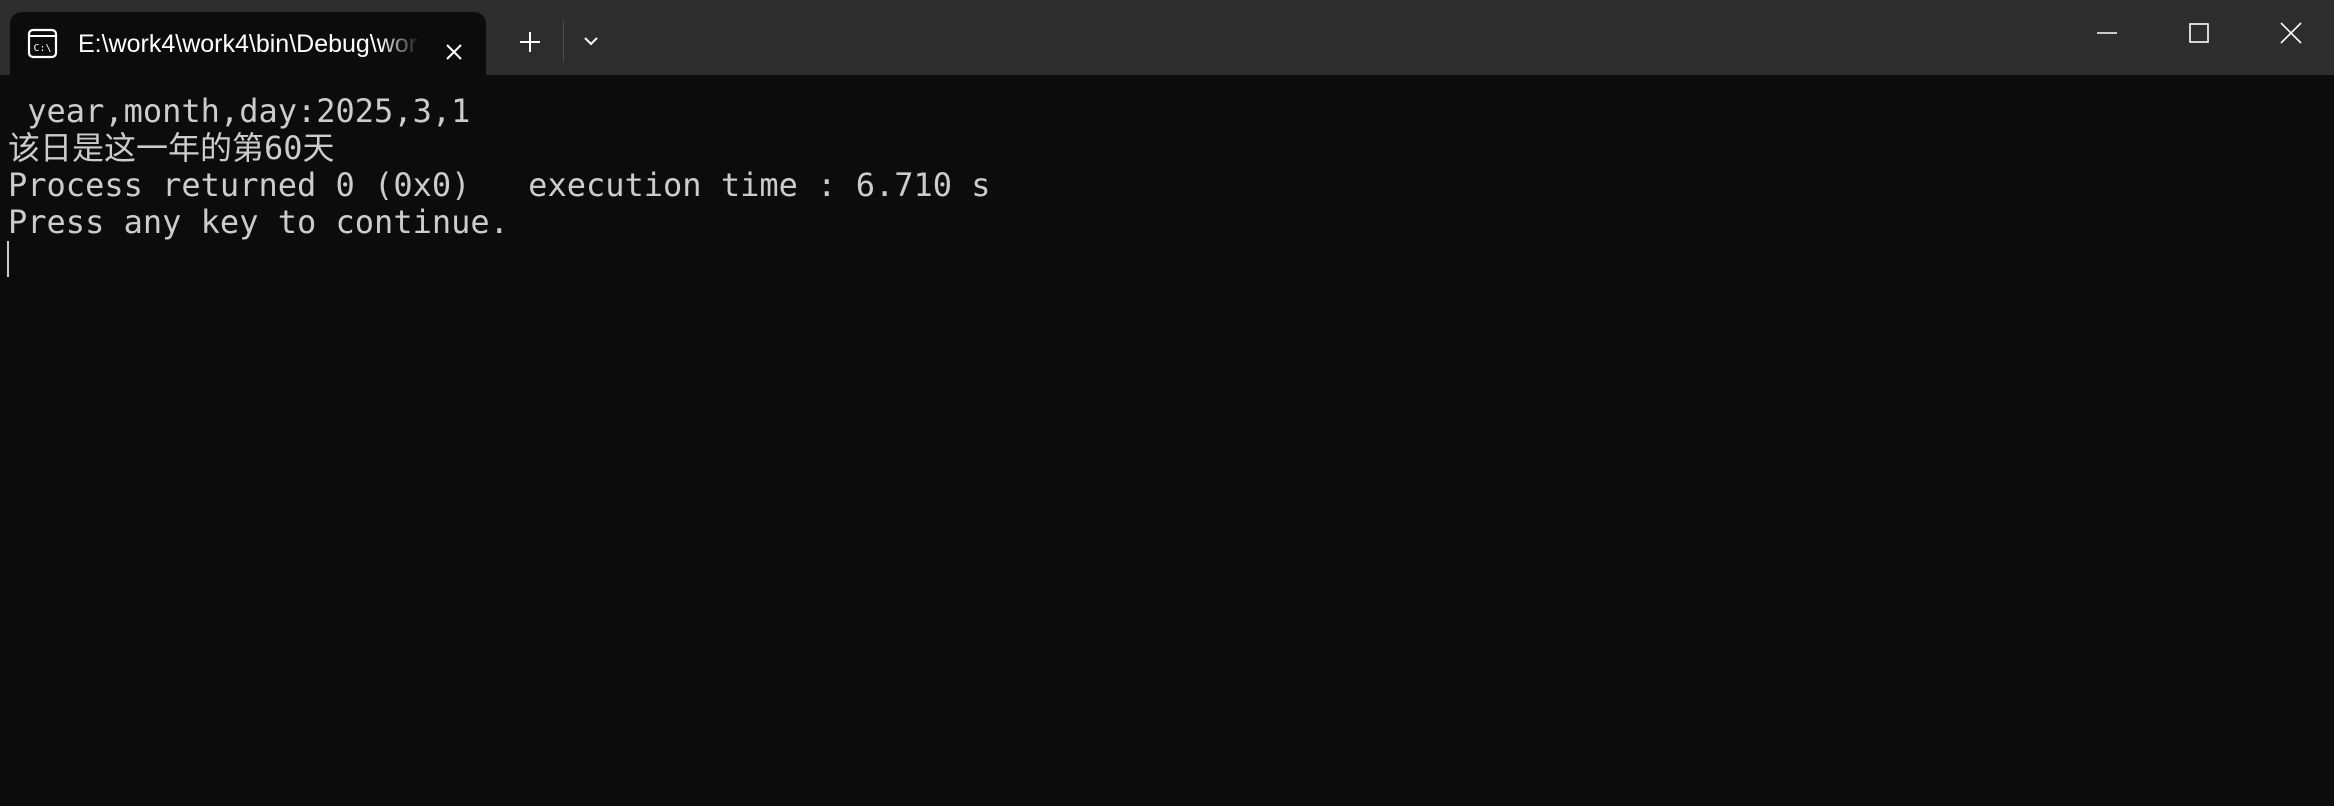 This screenshot has height=806, width=2334. I want to click on tab-title: E:\work4\work4\bin\Debug\work4.exe, so click(248, 44).